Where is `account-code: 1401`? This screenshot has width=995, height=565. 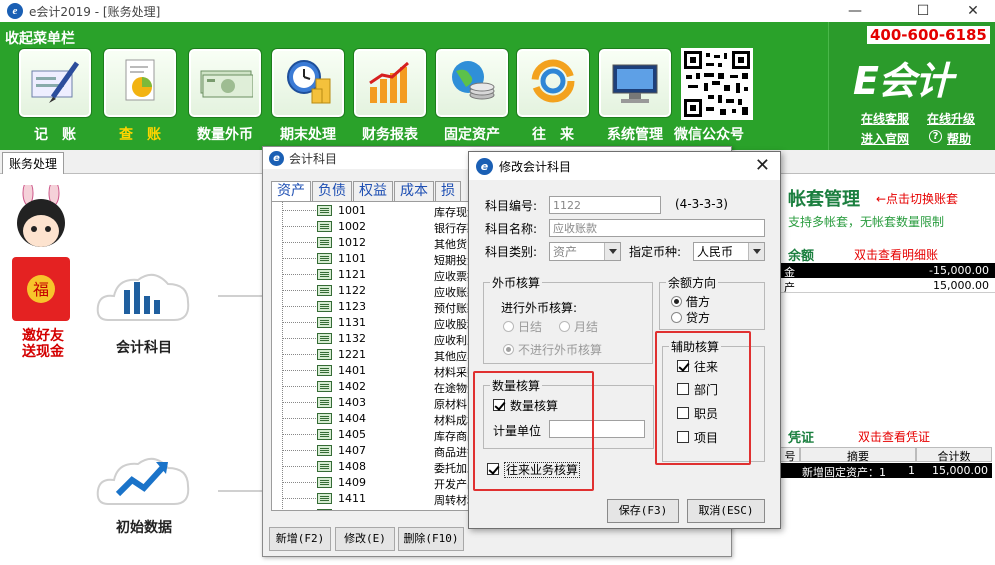
account-code: 1401 is located at coordinates (352, 370).